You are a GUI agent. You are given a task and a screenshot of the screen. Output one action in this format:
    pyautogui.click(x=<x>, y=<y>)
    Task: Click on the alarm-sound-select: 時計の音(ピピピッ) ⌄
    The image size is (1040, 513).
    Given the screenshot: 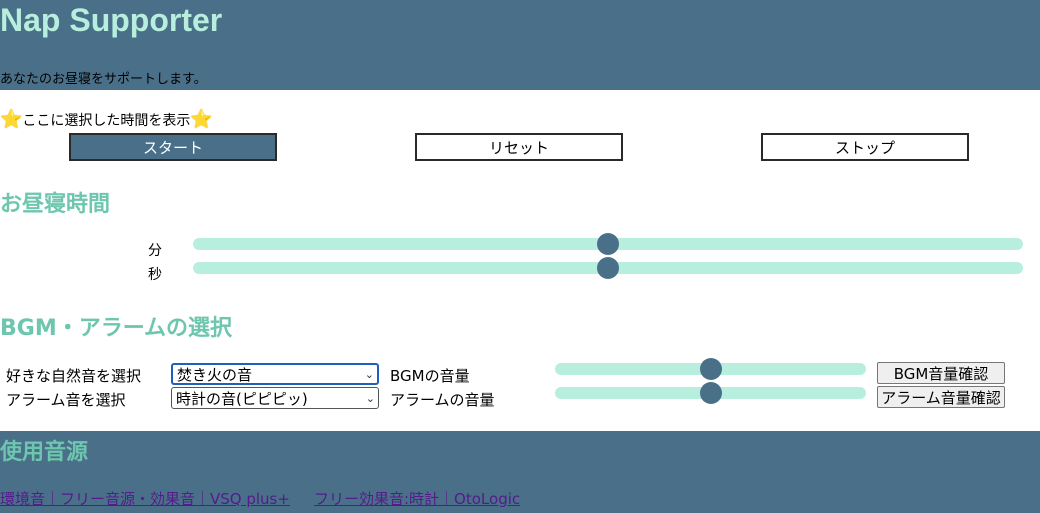 What is the action you would take?
    pyautogui.click(x=275, y=398)
    